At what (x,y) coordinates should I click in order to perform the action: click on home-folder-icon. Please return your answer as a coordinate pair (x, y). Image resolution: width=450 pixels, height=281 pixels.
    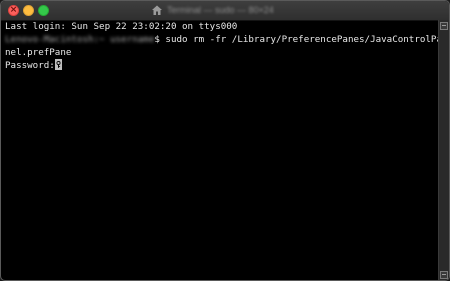
    Looking at the image, I should click on (157, 10).